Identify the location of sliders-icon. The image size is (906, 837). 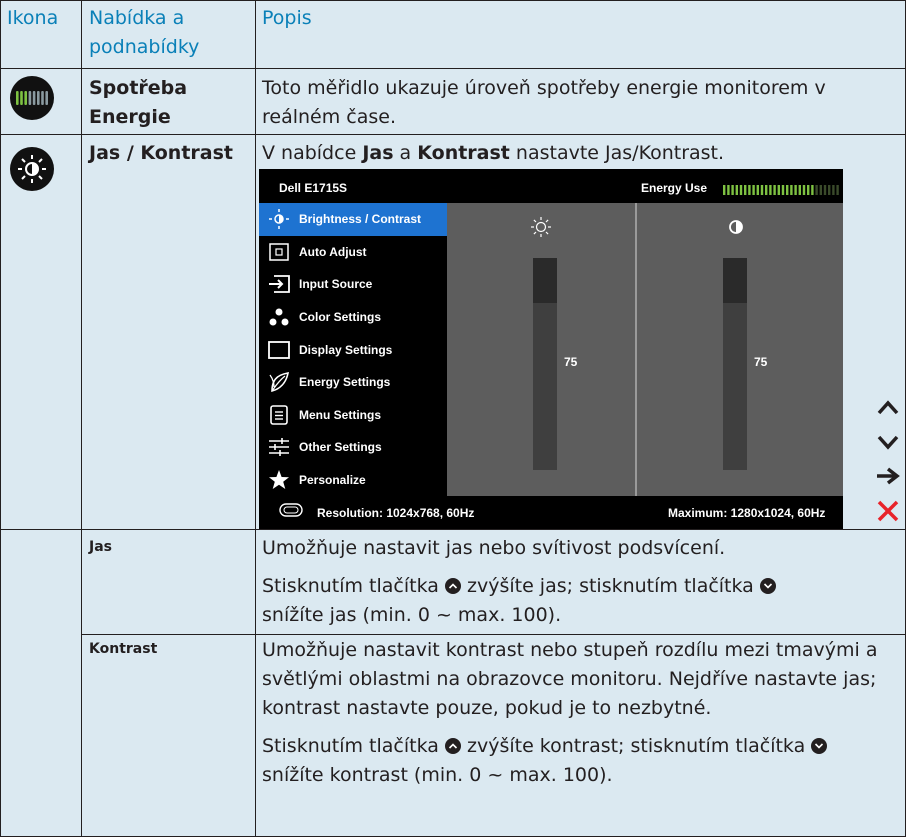
(279, 447).